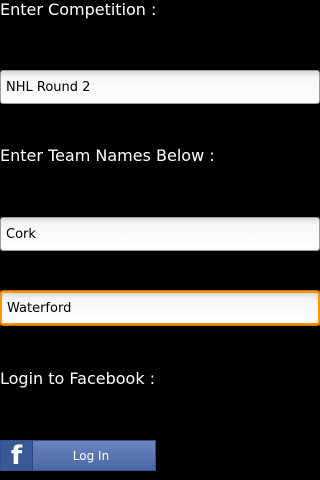  I want to click on competition-input, so click(160, 87).